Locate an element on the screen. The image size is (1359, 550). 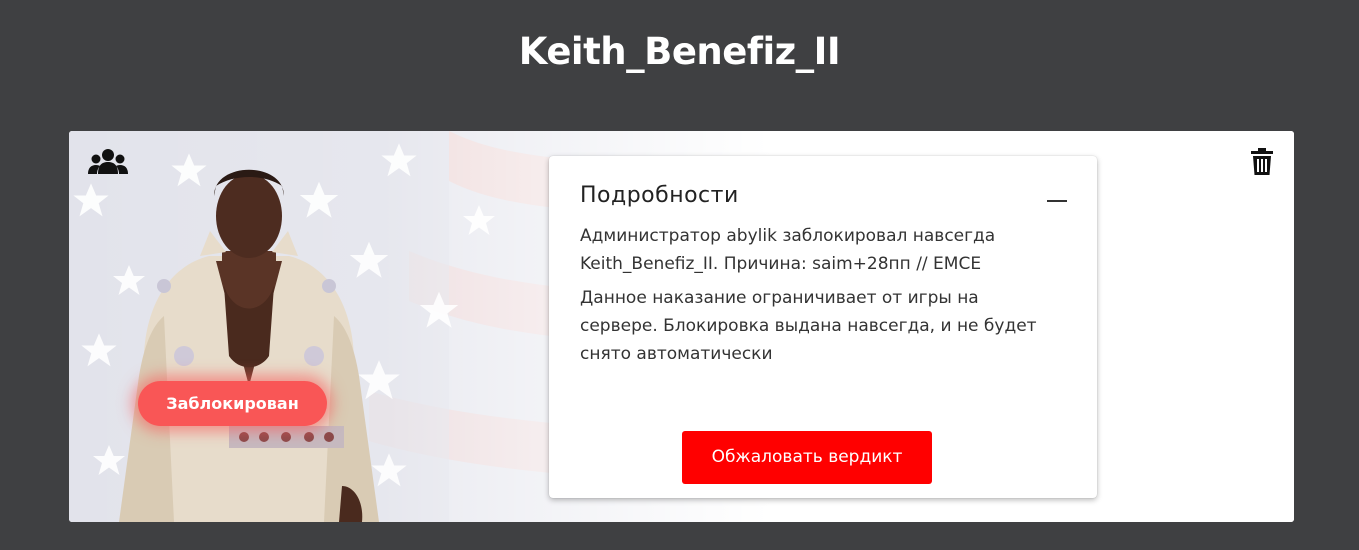
details-title: Подробности is located at coordinates (659, 195).